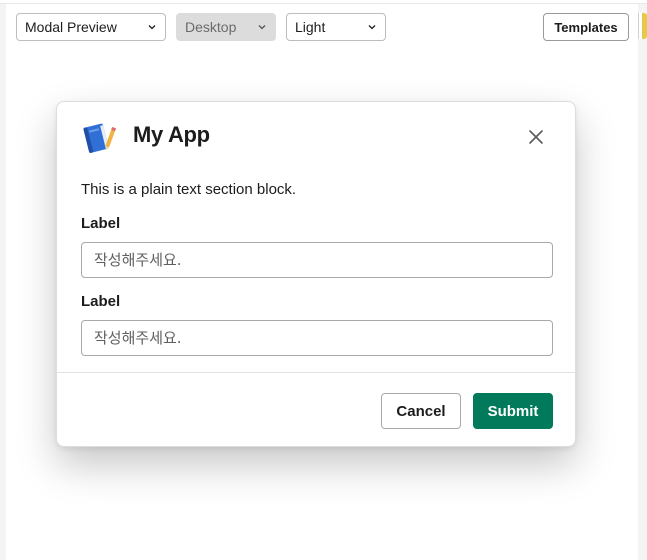 Image resolution: width=647 pixels, height=560 pixels. Describe the element at coordinates (171, 134) in the screenshot. I see `modal-title: My App` at that location.